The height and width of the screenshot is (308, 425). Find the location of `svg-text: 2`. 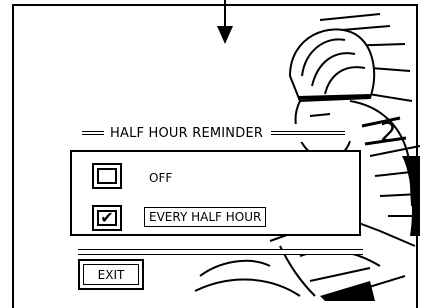

svg-text: 2 is located at coordinates (388, 133).